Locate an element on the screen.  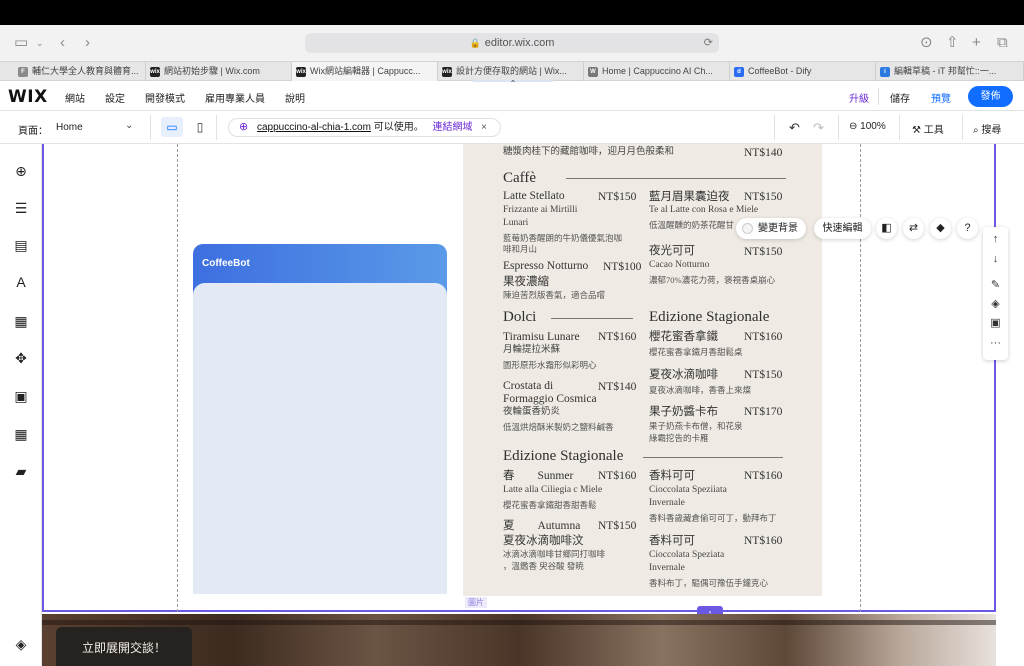
menu-item-name: 夏夜冰滴咖啡 is located at coordinates (683, 375).